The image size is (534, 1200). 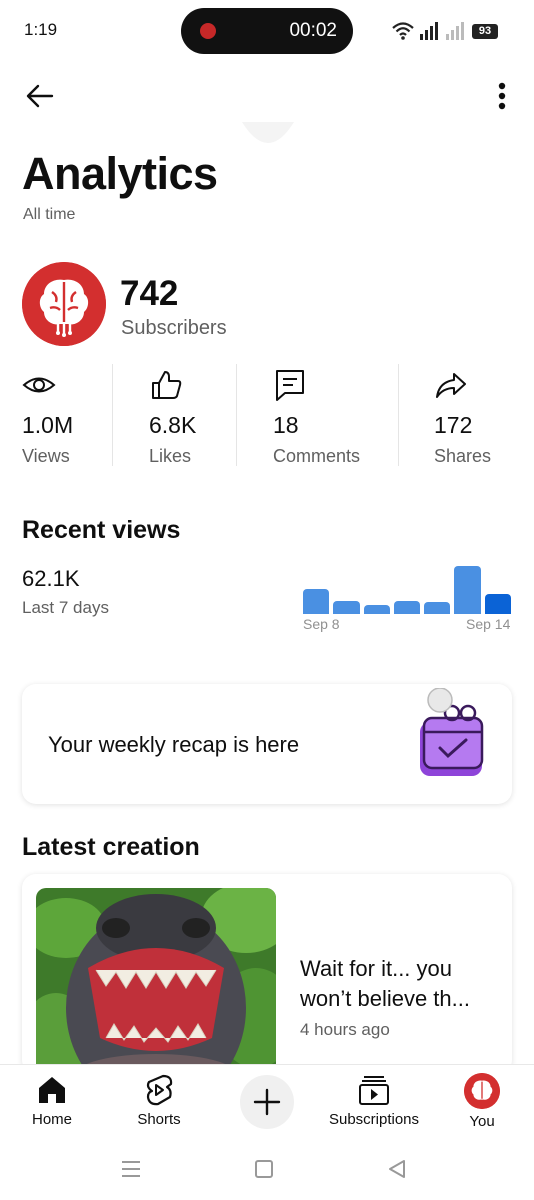 I want to click on stat-value: 1.0M, so click(x=48, y=425).